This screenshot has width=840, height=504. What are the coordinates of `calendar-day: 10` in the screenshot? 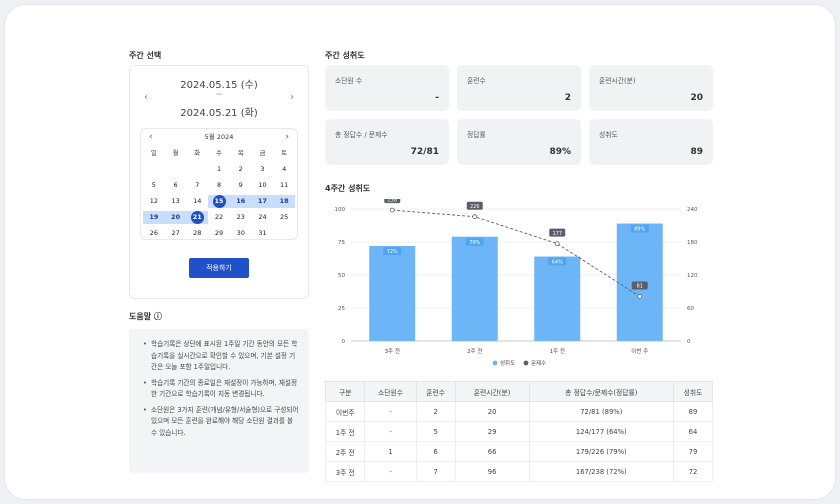 It's located at (263, 185).